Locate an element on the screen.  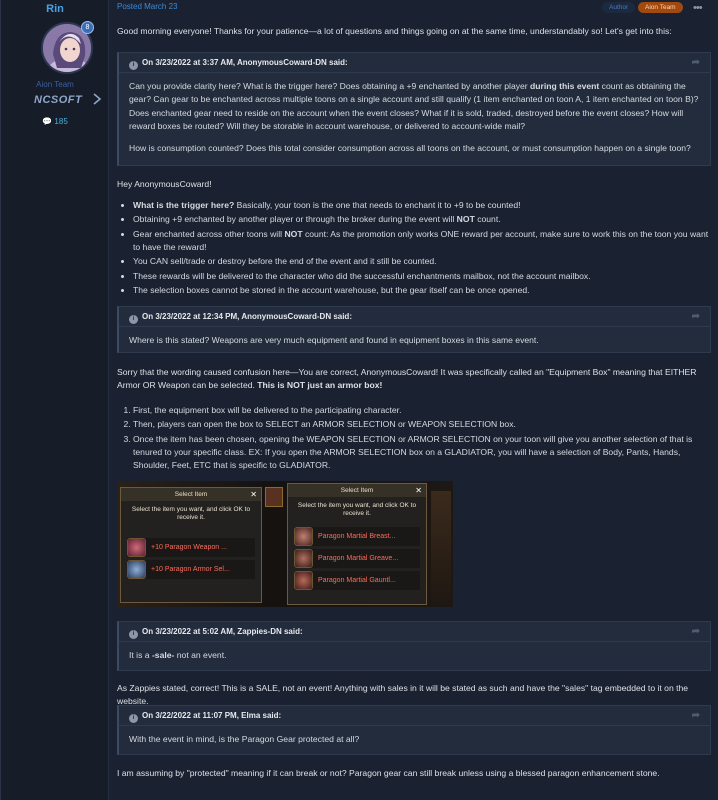
greeting: Hey AnonymousCoward! is located at coordinates (164, 184).